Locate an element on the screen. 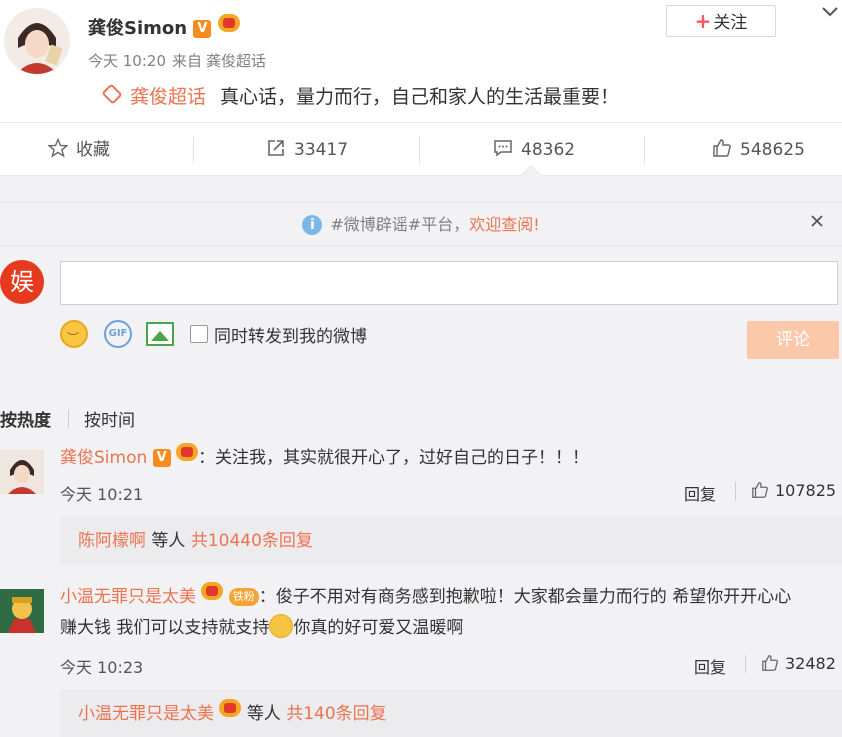  favorite-button: 收藏 is located at coordinates (79, 150).